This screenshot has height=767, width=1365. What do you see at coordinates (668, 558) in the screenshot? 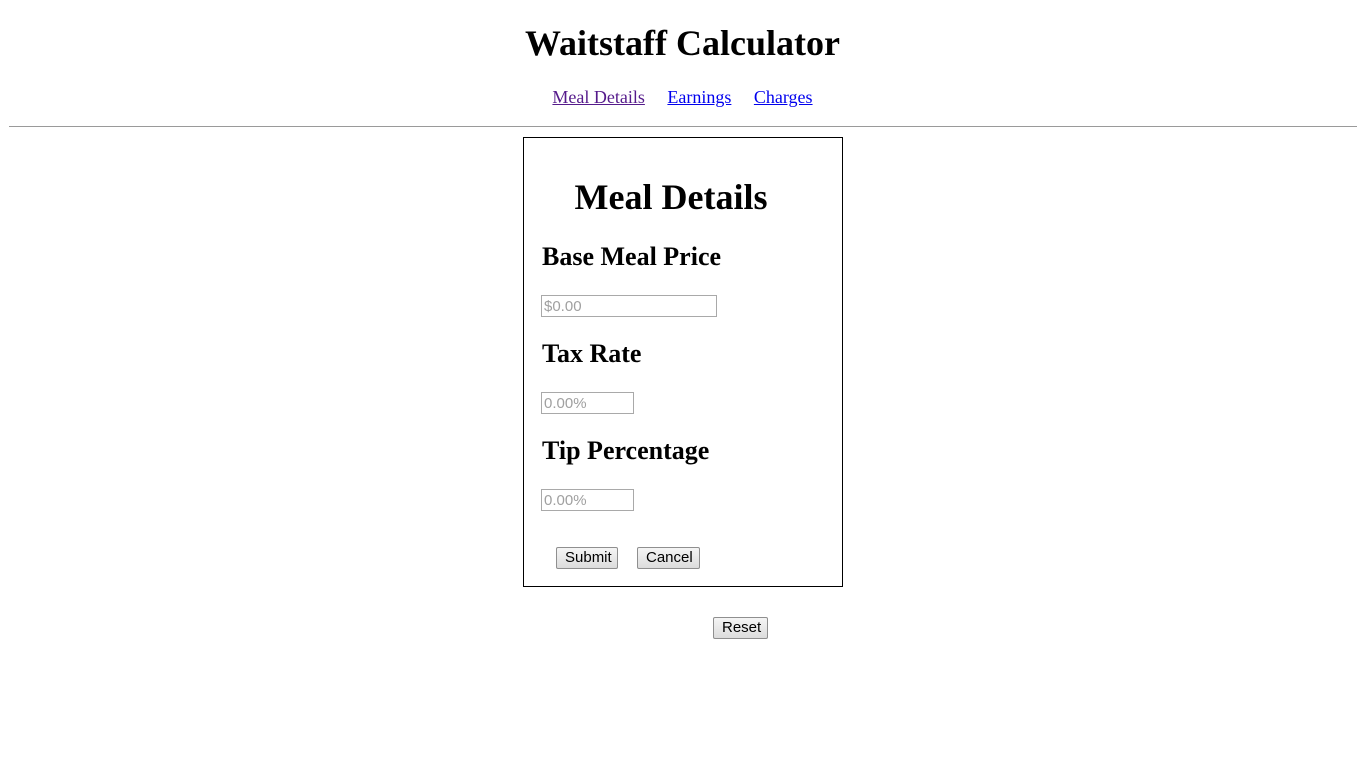
I see `cancel-button: Cancel` at bounding box center [668, 558].